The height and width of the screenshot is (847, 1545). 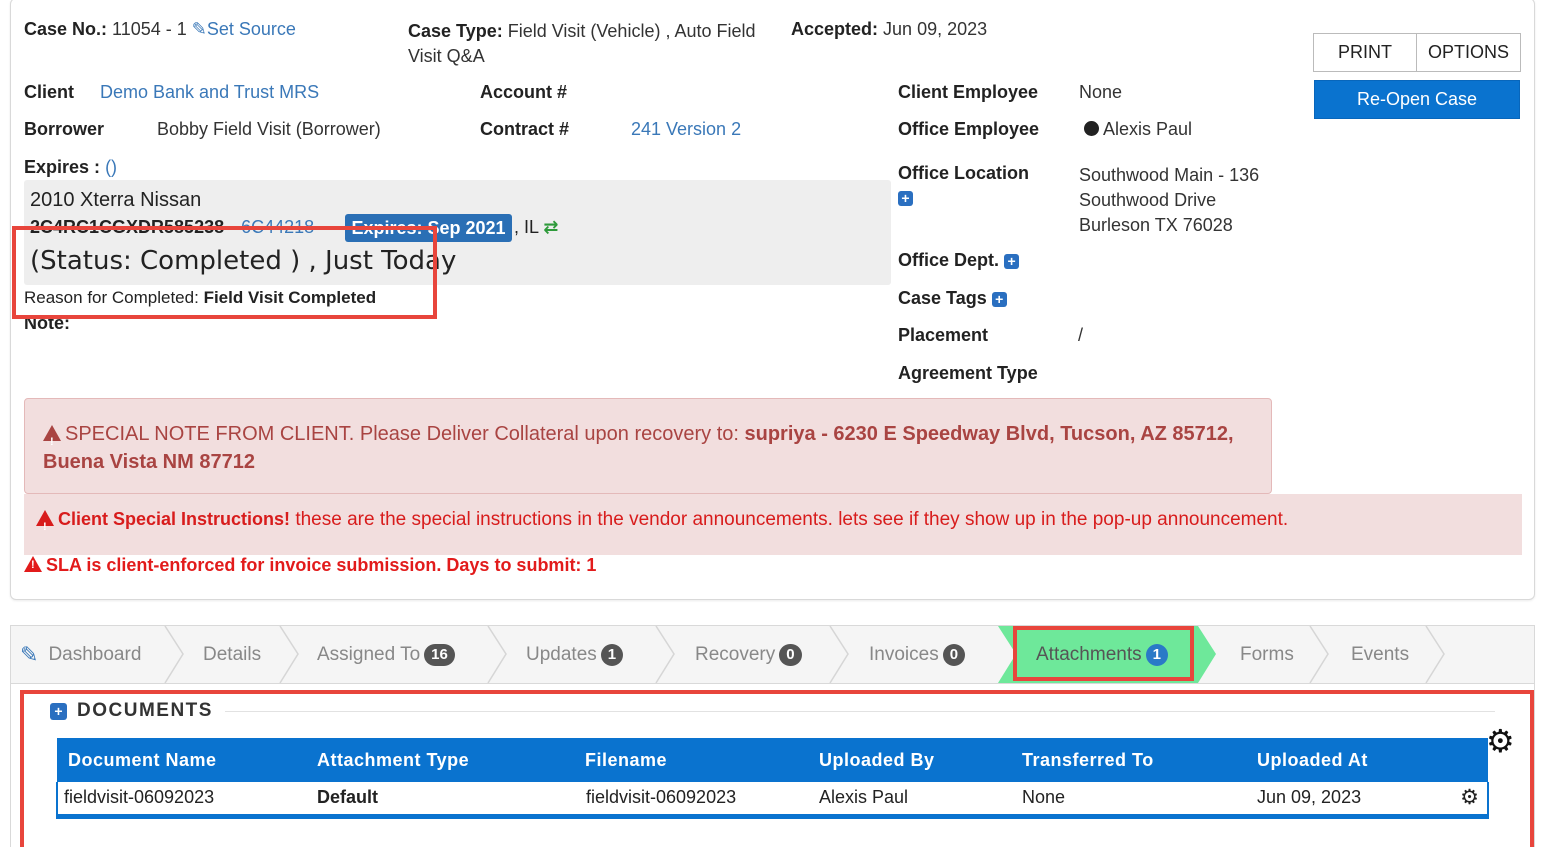 What do you see at coordinates (80, 655) in the screenshot?
I see `tab-dashboard: ✎ Dashboard` at bounding box center [80, 655].